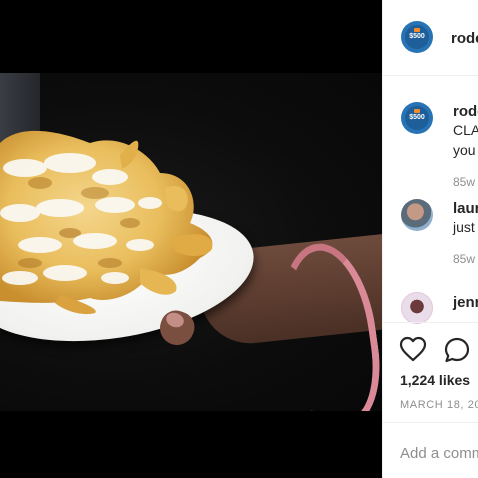 This screenshot has height=478, width=478. What do you see at coordinates (464, 150) in the screenshot?
I see `comment-text-line: you` at bounding box center [464, 150].